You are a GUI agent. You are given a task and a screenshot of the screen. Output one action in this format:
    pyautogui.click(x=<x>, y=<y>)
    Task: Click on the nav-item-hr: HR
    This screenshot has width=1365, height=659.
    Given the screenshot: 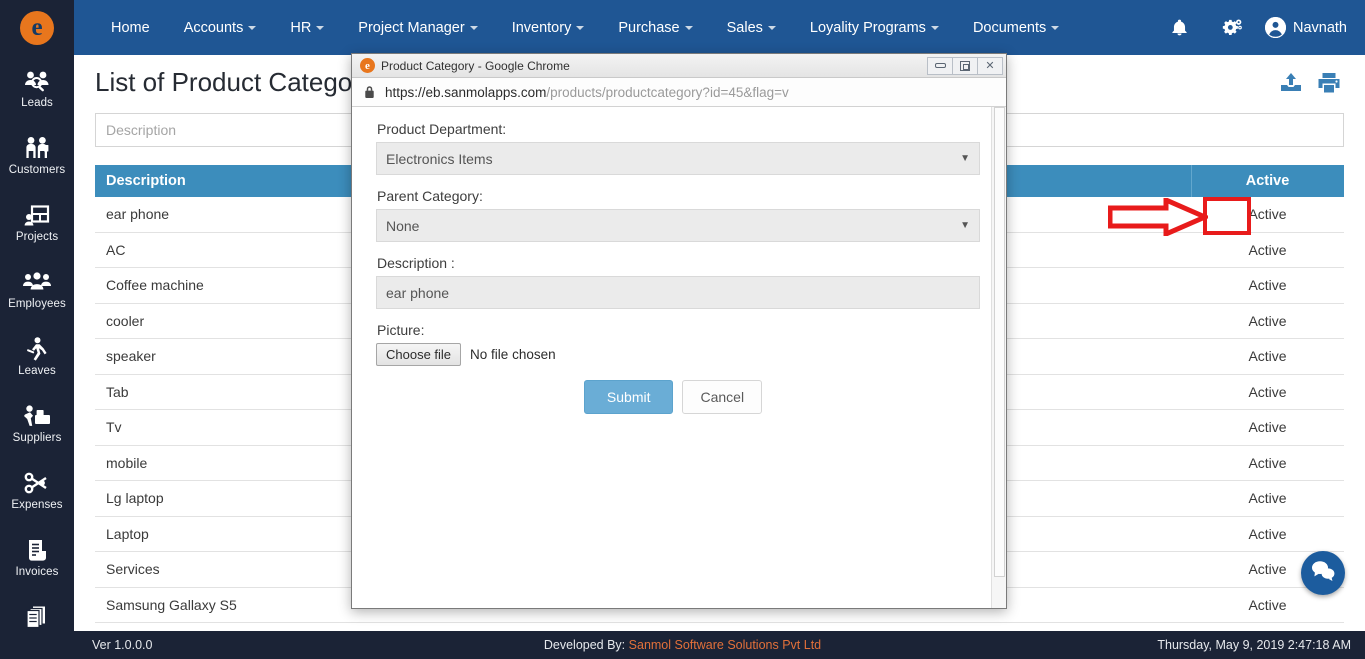 What is the action you would take?
    pyautogui.click(x=307, y=27)
    